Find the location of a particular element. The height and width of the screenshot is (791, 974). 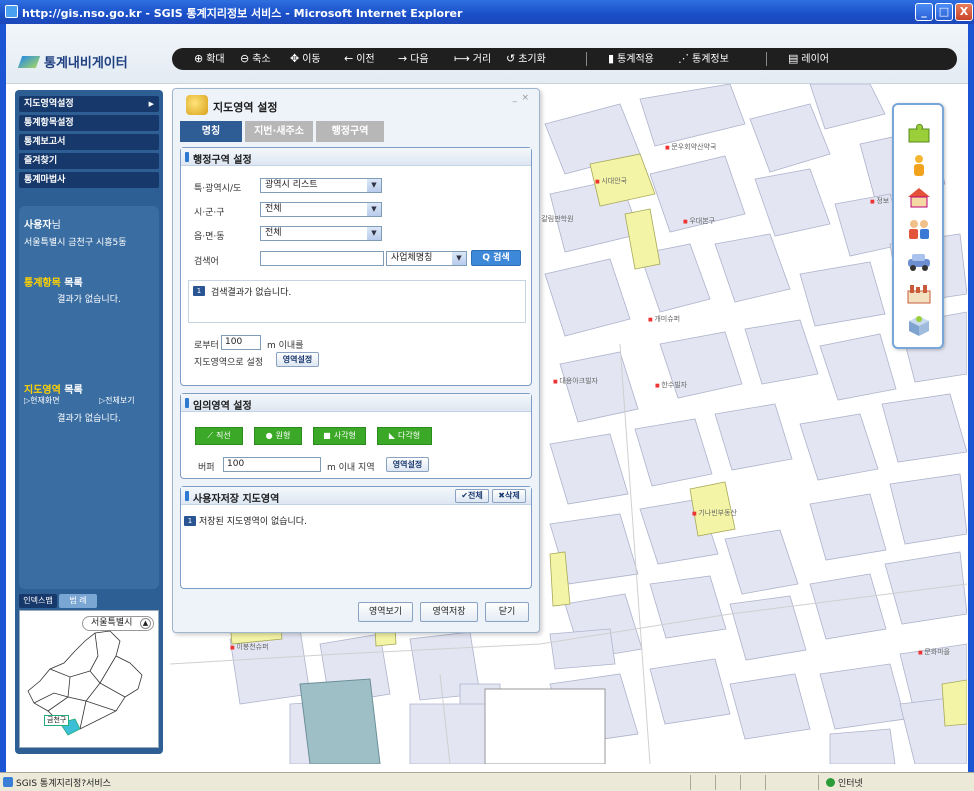

page-icon is located at coordinates (8, 782).